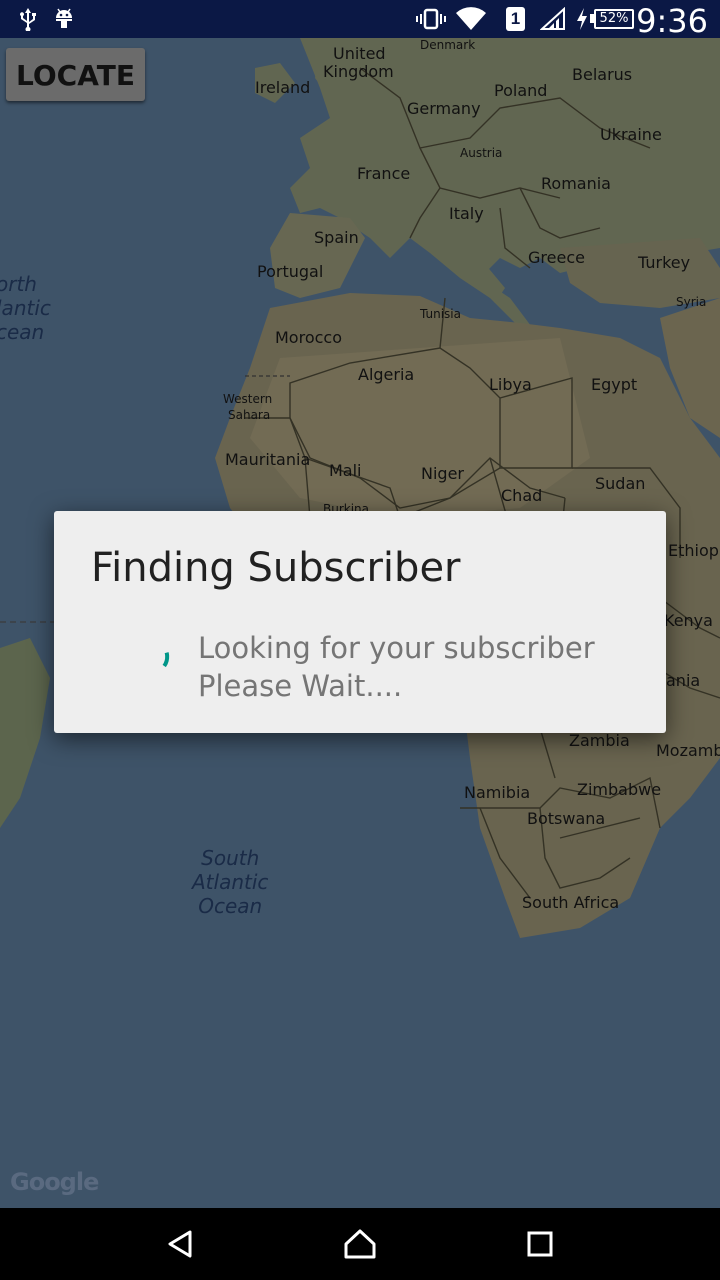 This screenshot has height=1280, width=720. Describe the element at coordinates (360, 20) in the screenshot. I see `status-bar: 1 52% 9:36` at that location.